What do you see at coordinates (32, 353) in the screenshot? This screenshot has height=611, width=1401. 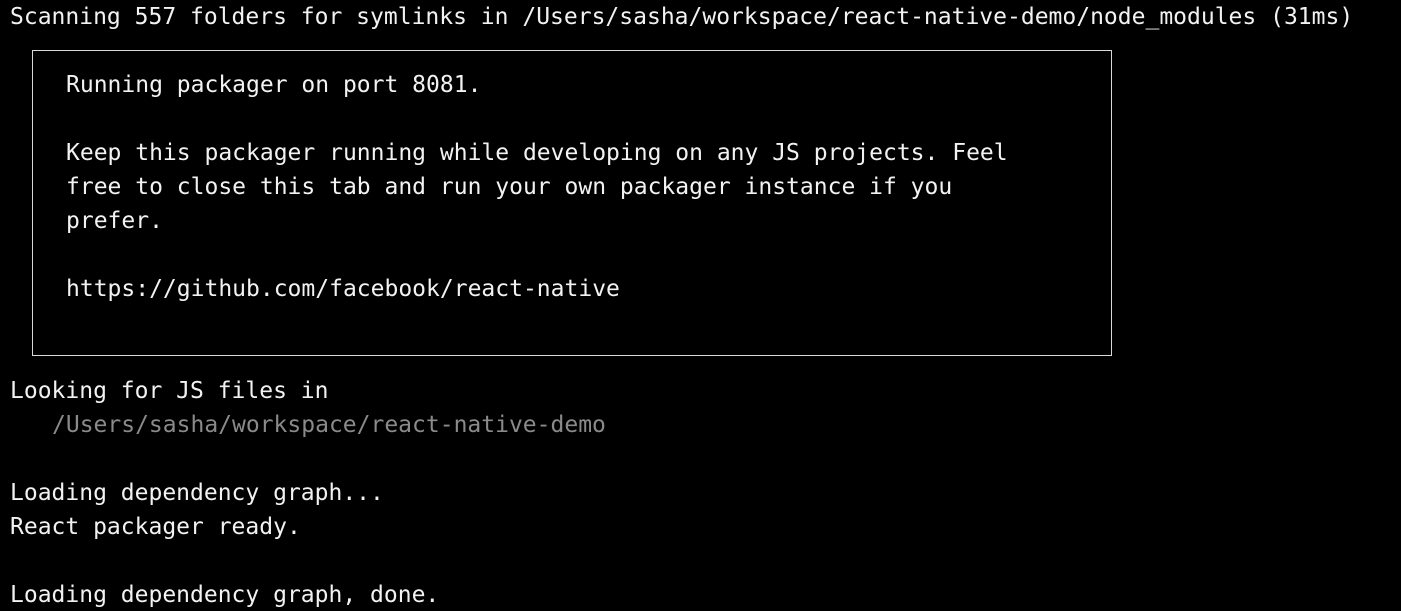 I see `box-corner-bottom-left` at bounding box center [32, 353].